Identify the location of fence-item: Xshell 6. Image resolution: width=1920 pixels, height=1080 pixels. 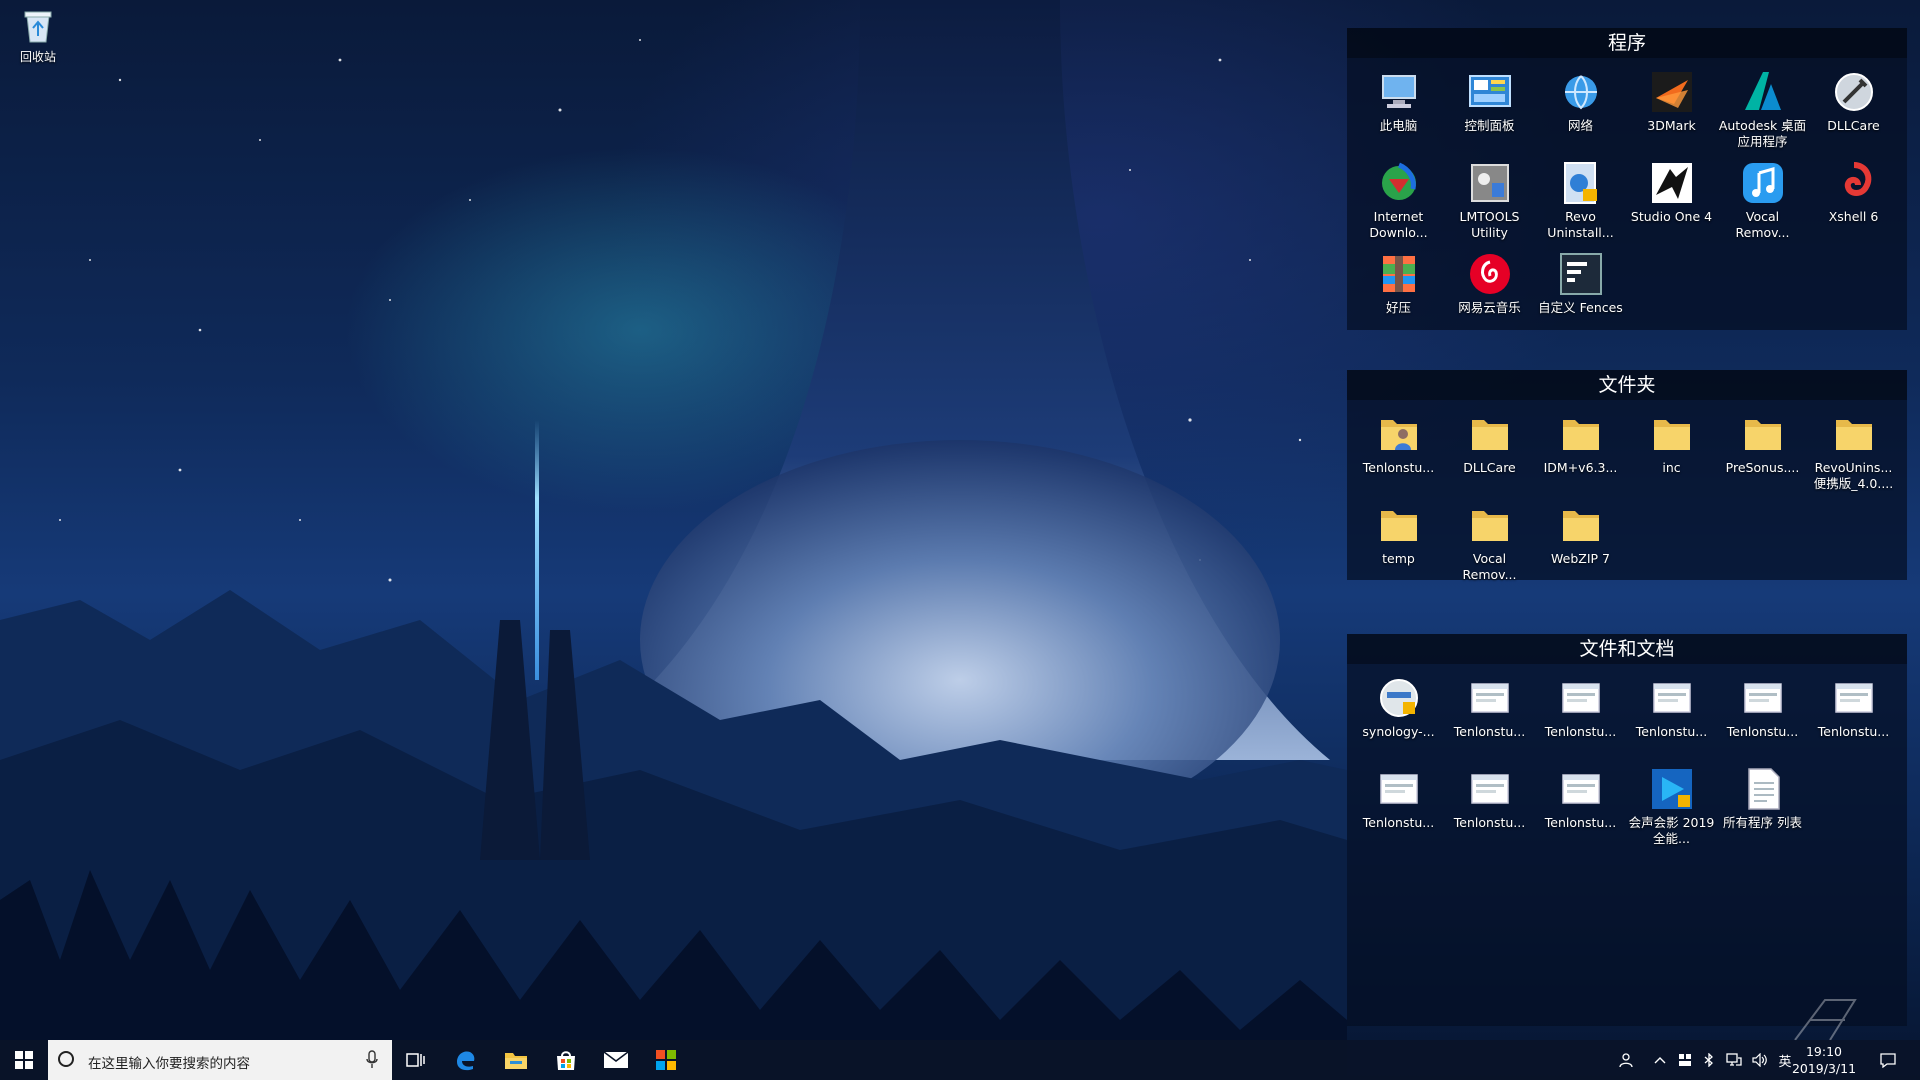
(1853, 202).